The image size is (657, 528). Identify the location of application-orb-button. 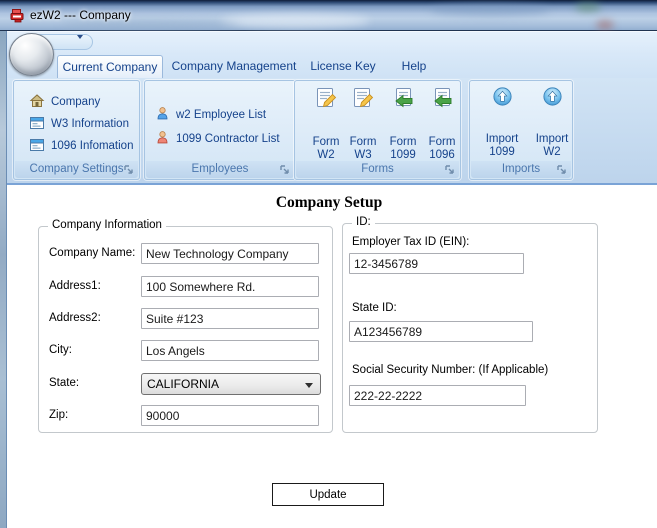
(31, 54).